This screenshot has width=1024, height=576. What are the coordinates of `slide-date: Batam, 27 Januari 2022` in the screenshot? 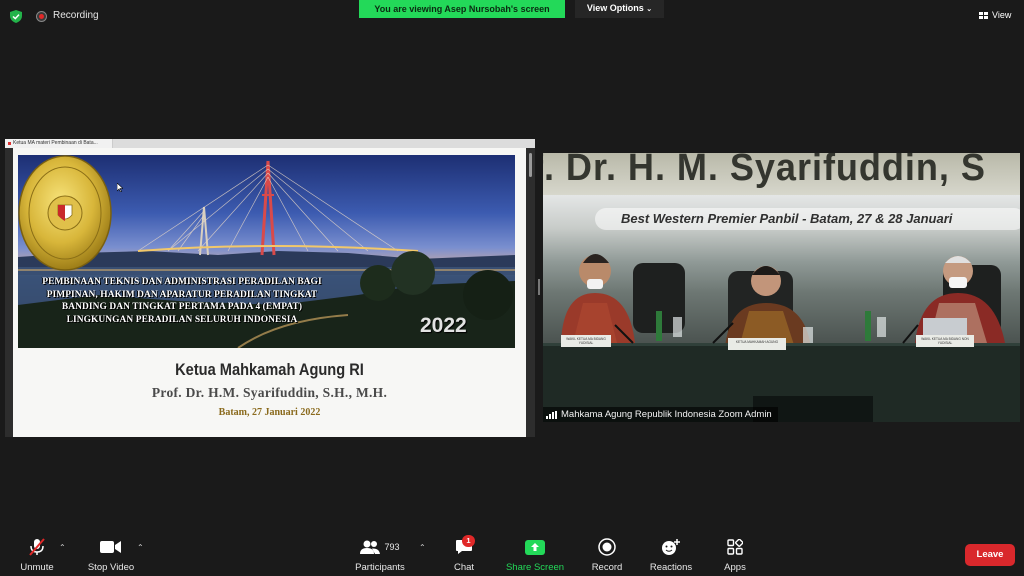 It's located at (269, 412).